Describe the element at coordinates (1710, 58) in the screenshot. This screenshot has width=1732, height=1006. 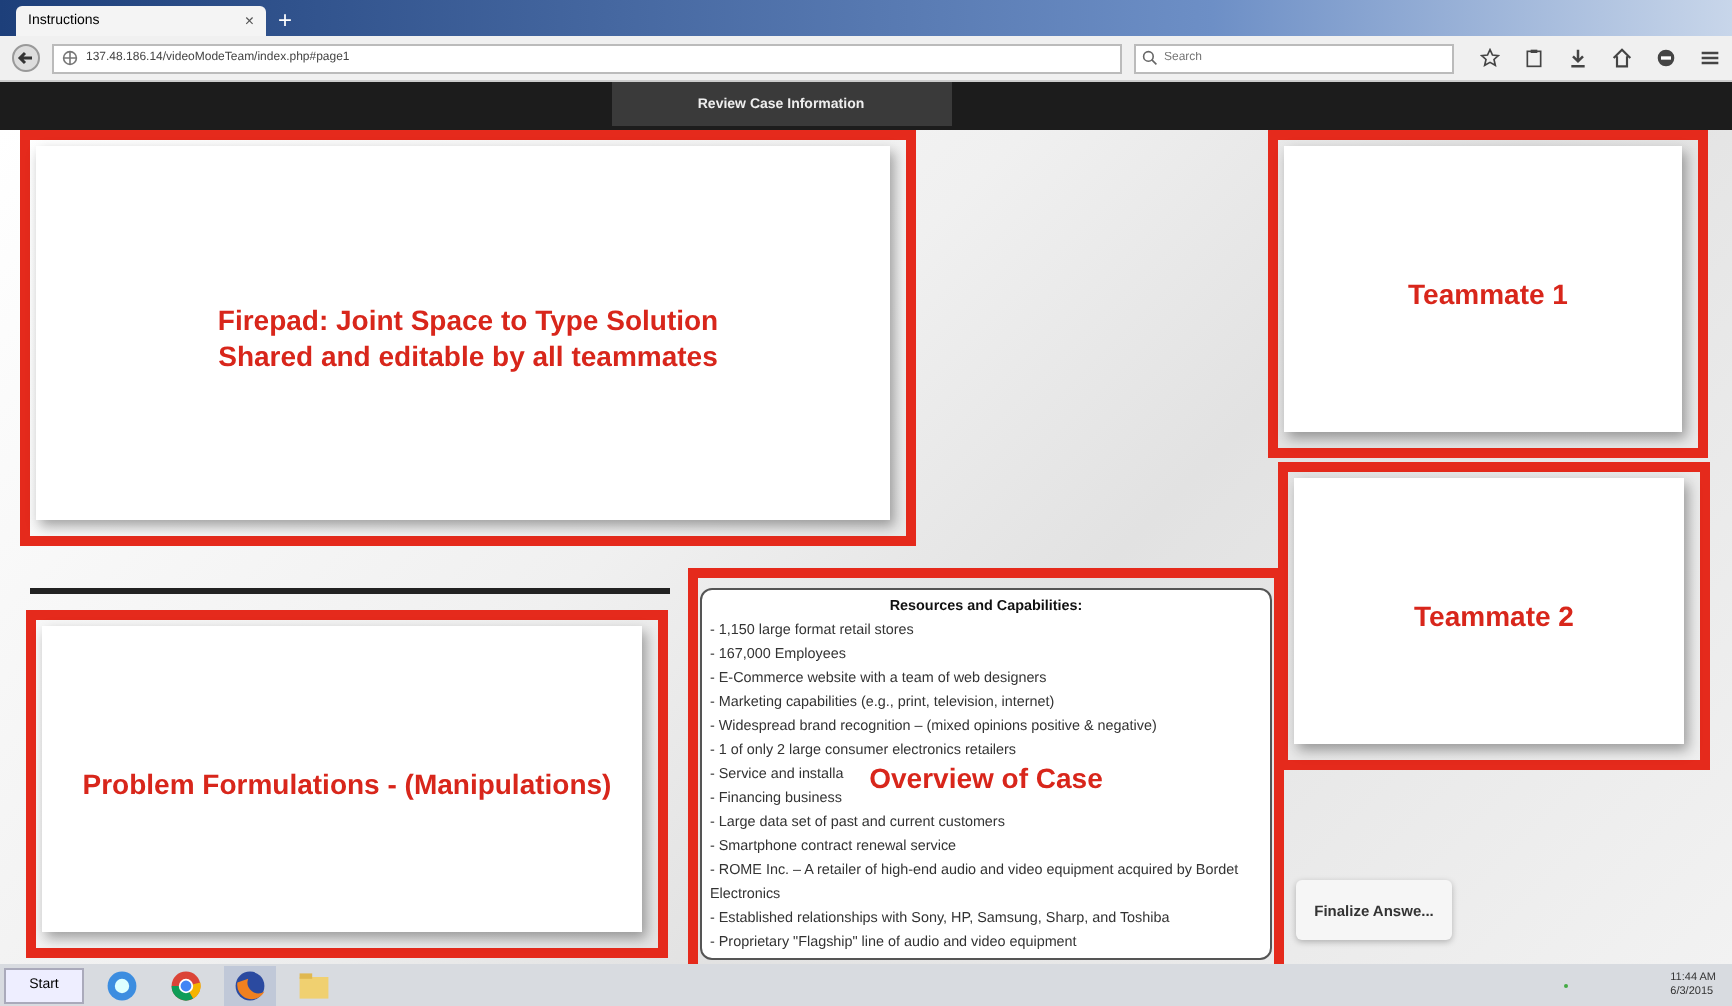
I see `menu-icon` at that location.